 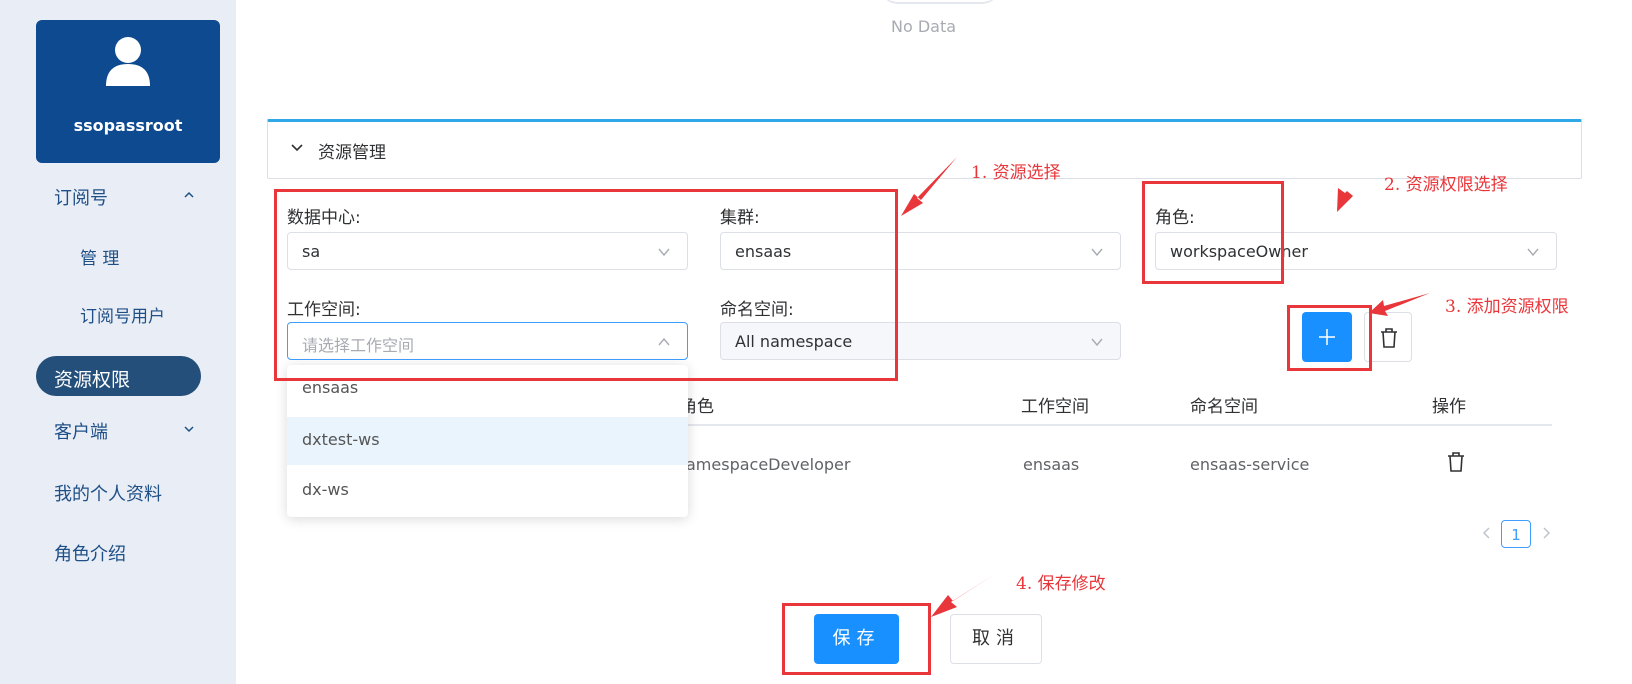 I want to click on workspace-dropdown: ensaas dxtest-ws dx-ws, so click(x=487, y=441).